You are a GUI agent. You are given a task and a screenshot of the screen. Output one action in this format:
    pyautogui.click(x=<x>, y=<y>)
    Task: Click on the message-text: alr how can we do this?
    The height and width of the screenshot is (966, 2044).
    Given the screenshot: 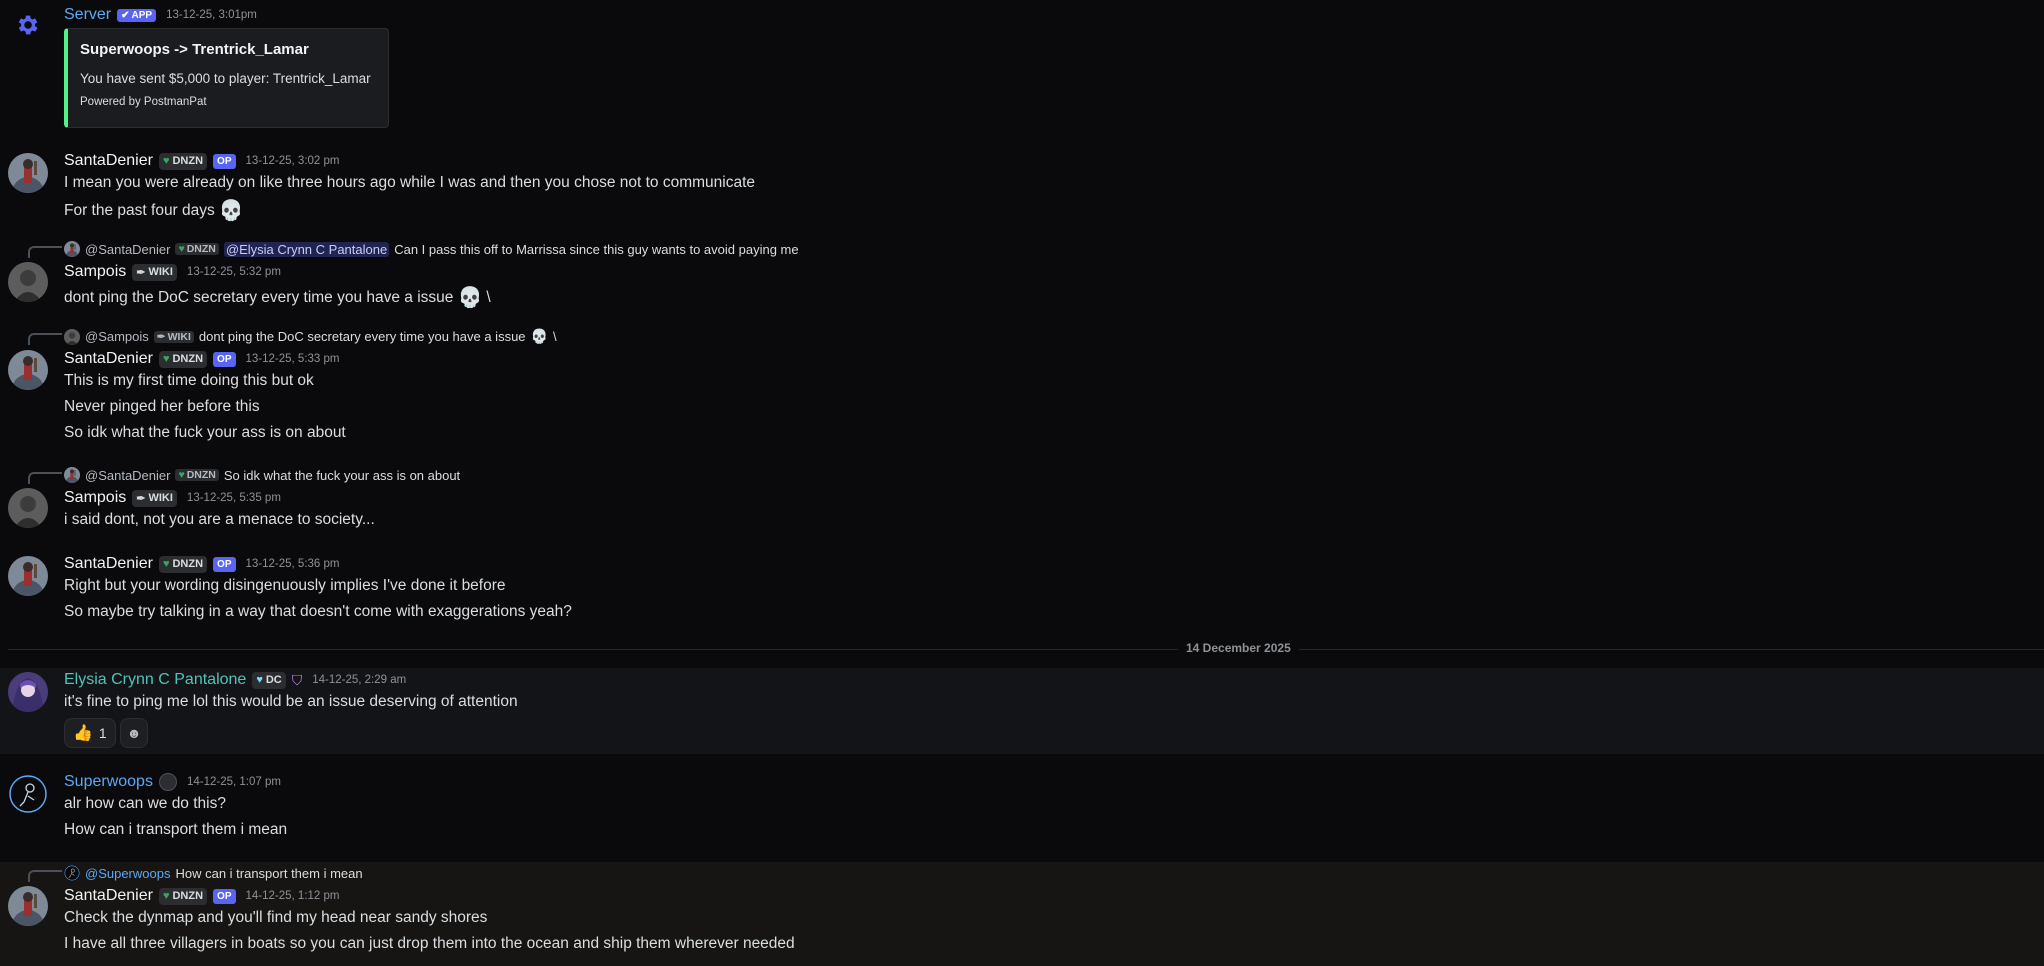 What is the action you would take?
    pyautogui.click(x=145, y=803)
    